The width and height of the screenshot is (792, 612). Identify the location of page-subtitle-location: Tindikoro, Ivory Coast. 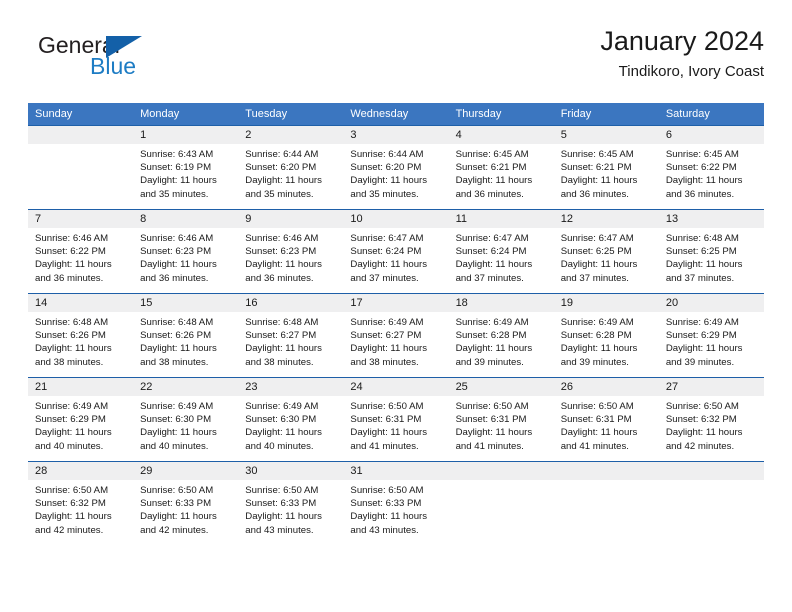
(691, 72).